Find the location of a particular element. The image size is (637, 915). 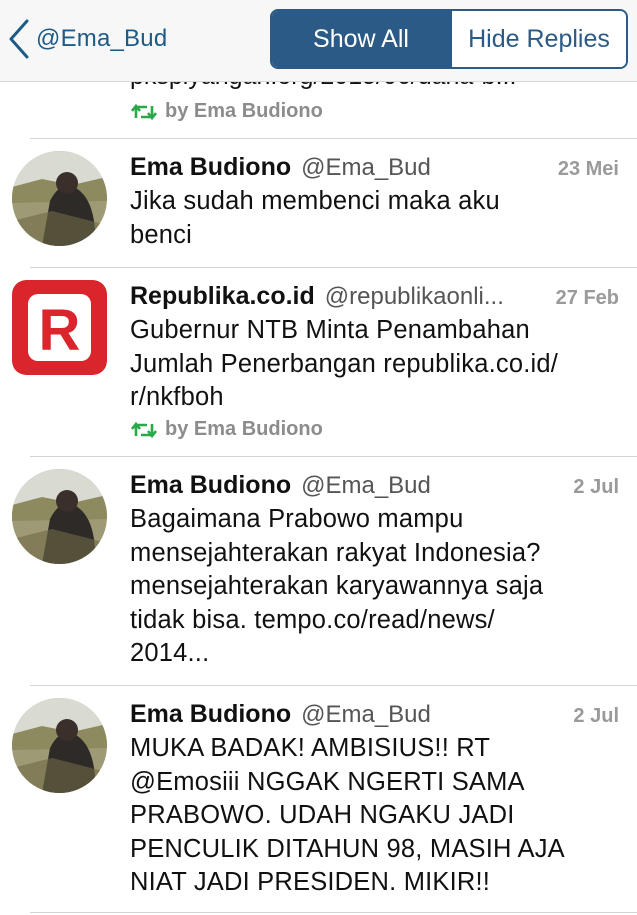

tweet-line: PENCULIK DITAHUN 98, MASIH AJA is located at coordinates (347, 848).